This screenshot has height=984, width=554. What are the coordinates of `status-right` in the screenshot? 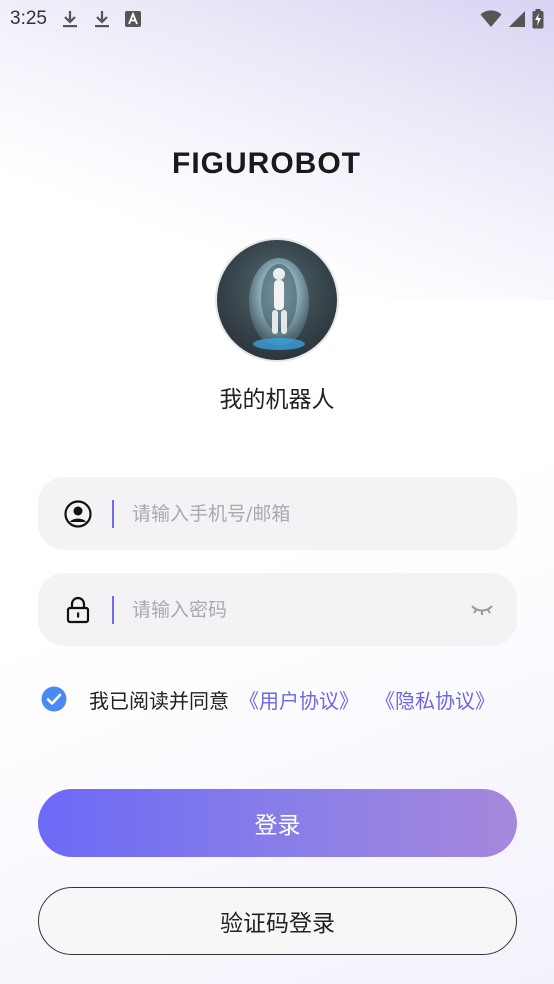 It's located at (512, 19).